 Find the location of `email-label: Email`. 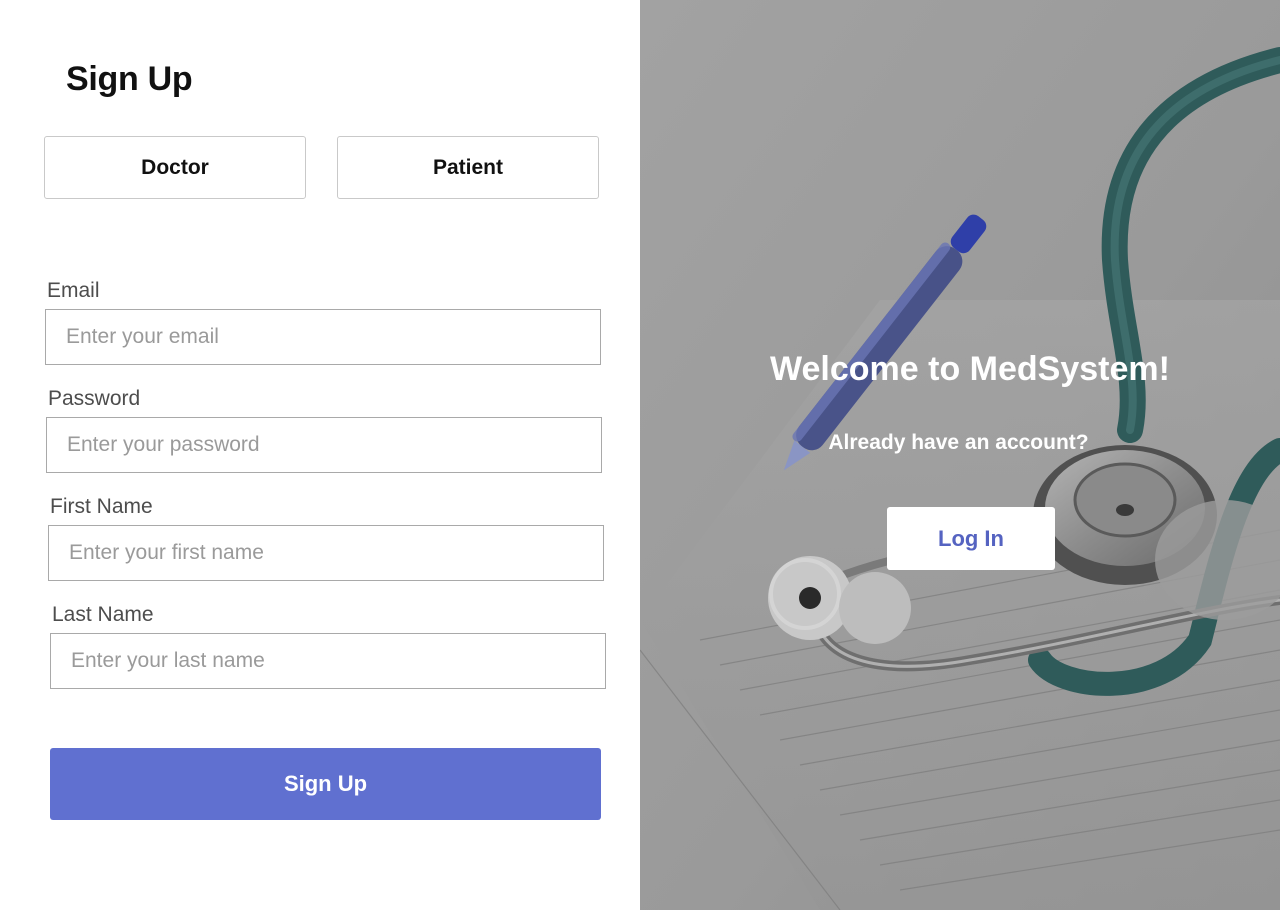

email-label: Email is located at coordinates (73, 290).